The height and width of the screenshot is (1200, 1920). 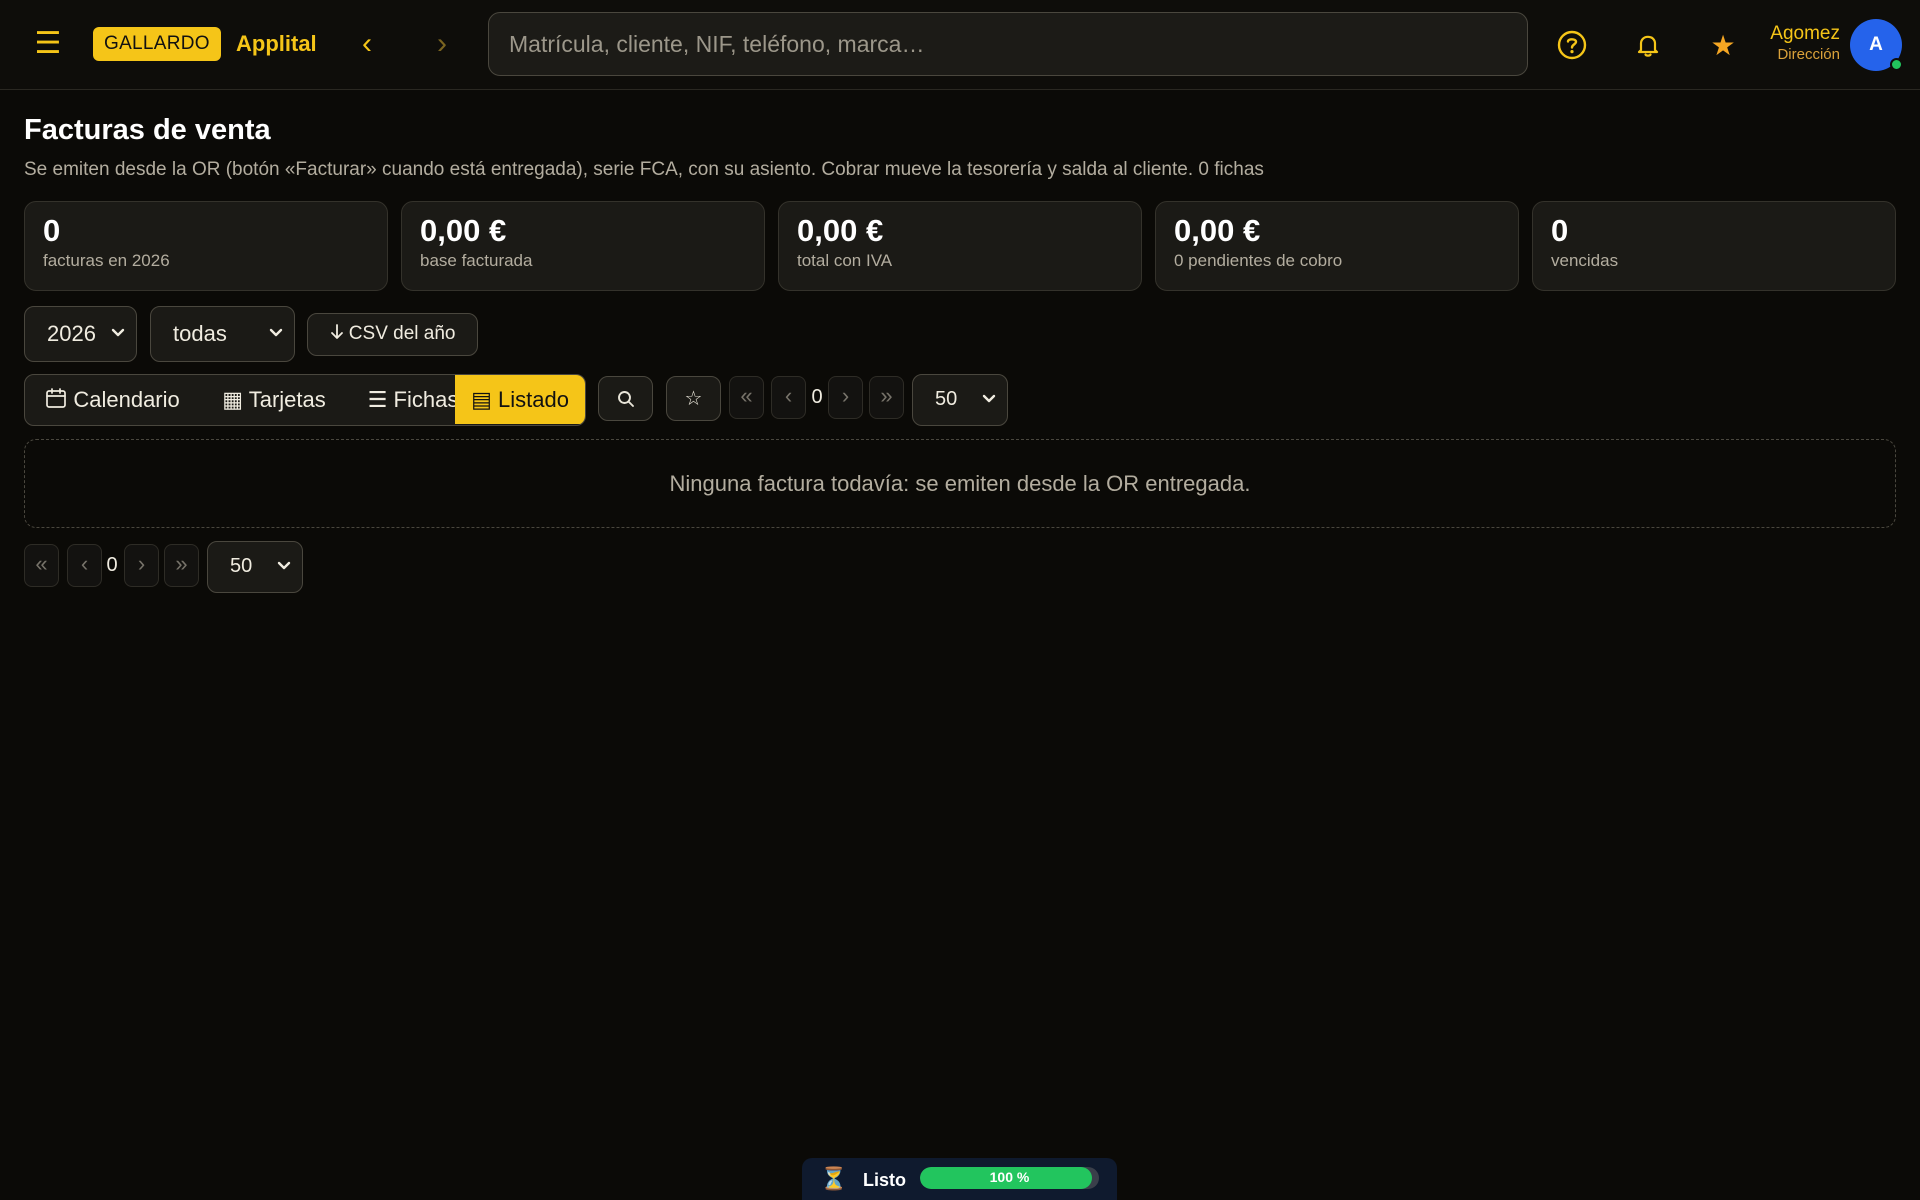 What do you see at coordinates (106, 260) in the screenshot?
I see `kpi-label: facturas en 2026` at bounding box center [106, 260].